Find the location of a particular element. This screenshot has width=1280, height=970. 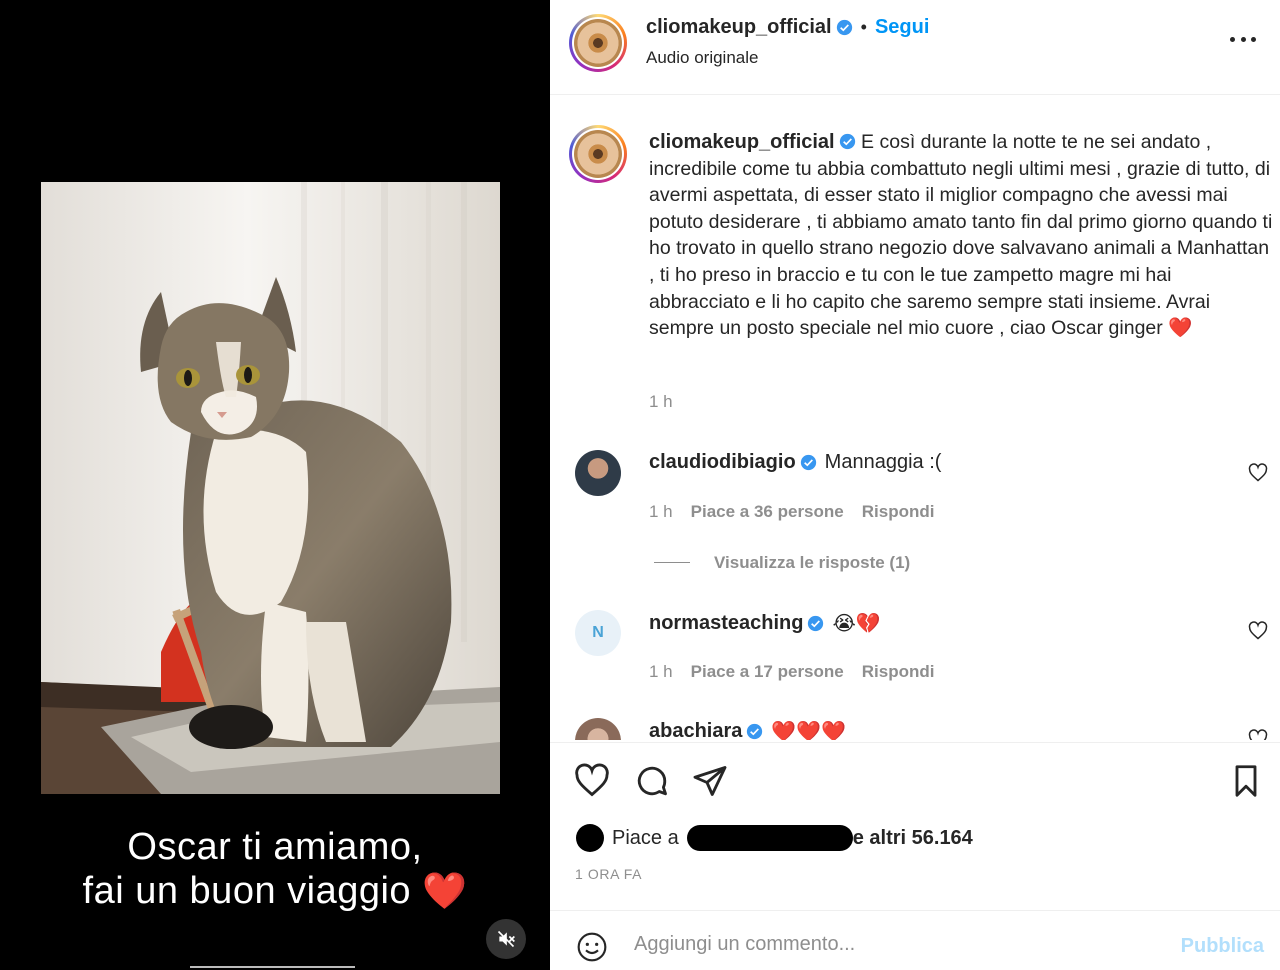

comment-bubble-icon is located at coordinates (652, 781).